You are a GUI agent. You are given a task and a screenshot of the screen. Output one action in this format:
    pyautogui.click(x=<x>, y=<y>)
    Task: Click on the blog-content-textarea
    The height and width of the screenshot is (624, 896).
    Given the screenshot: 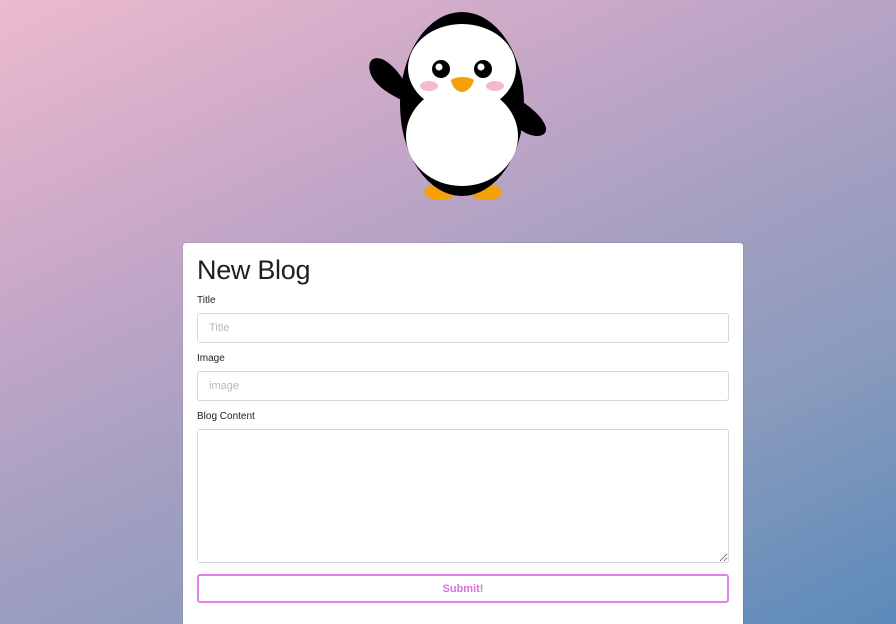 What is the action you would take?
    pyautogui.click(x=463, y=496)
    